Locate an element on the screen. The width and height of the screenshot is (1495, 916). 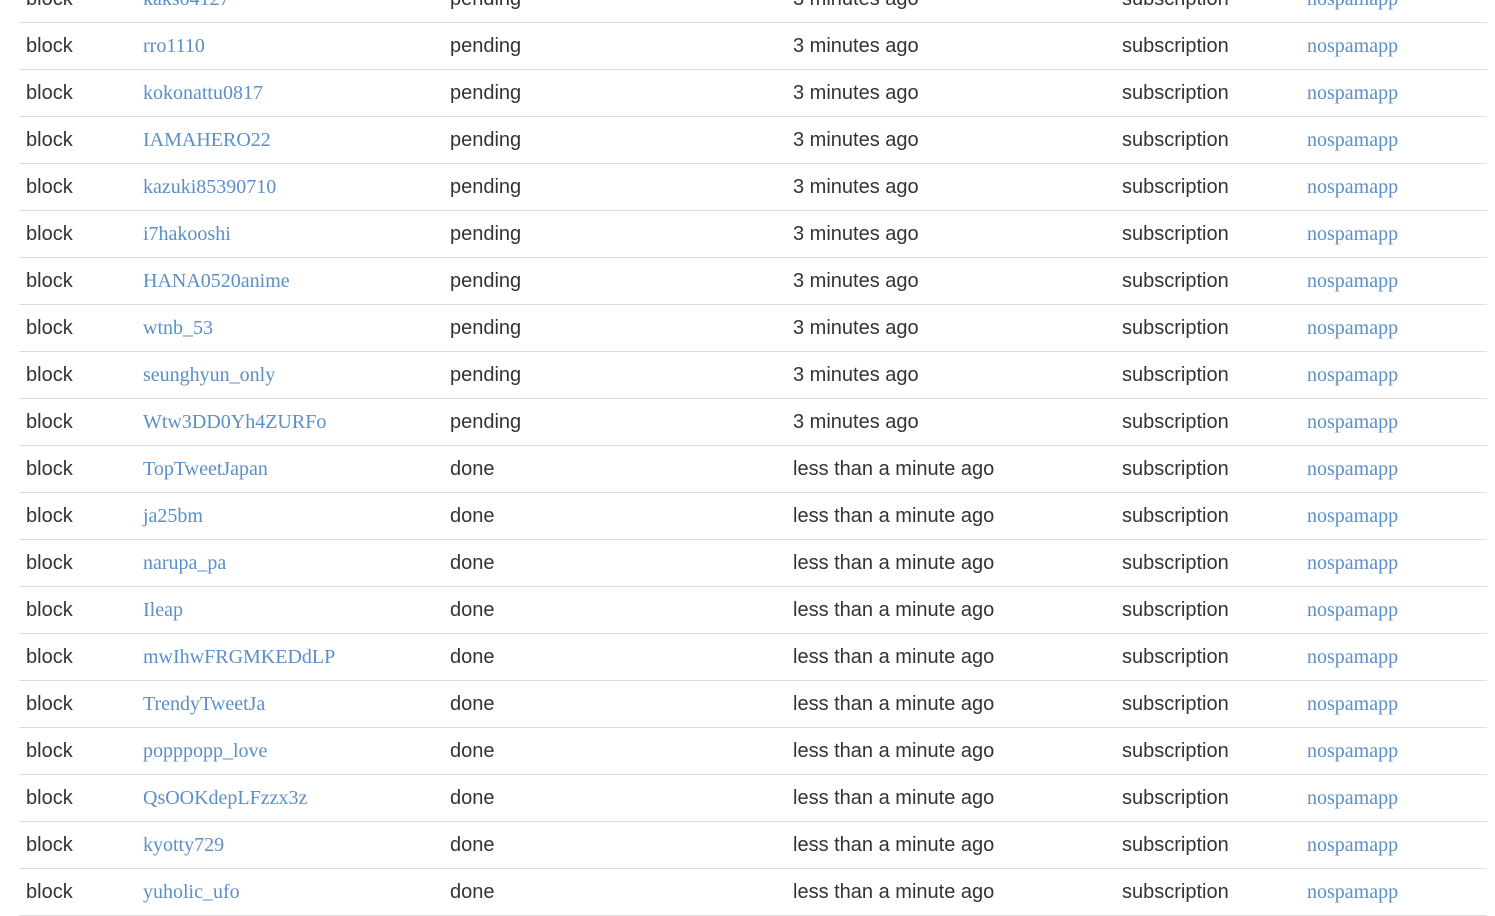
username-link: QsOOKdepLFzzx3z is located at coordinates (225, 798).